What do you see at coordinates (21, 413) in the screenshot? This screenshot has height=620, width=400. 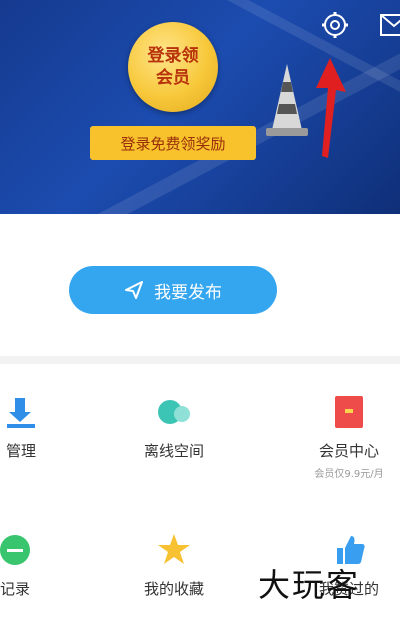 I see `download-icon` at bounding box center [21, 413].